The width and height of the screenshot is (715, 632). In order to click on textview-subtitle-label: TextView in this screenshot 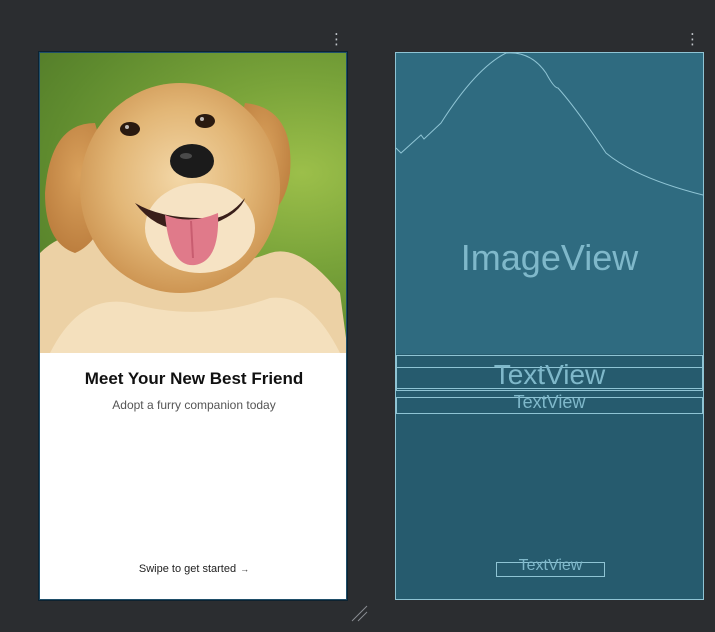, I will do `click(549, 402)`.